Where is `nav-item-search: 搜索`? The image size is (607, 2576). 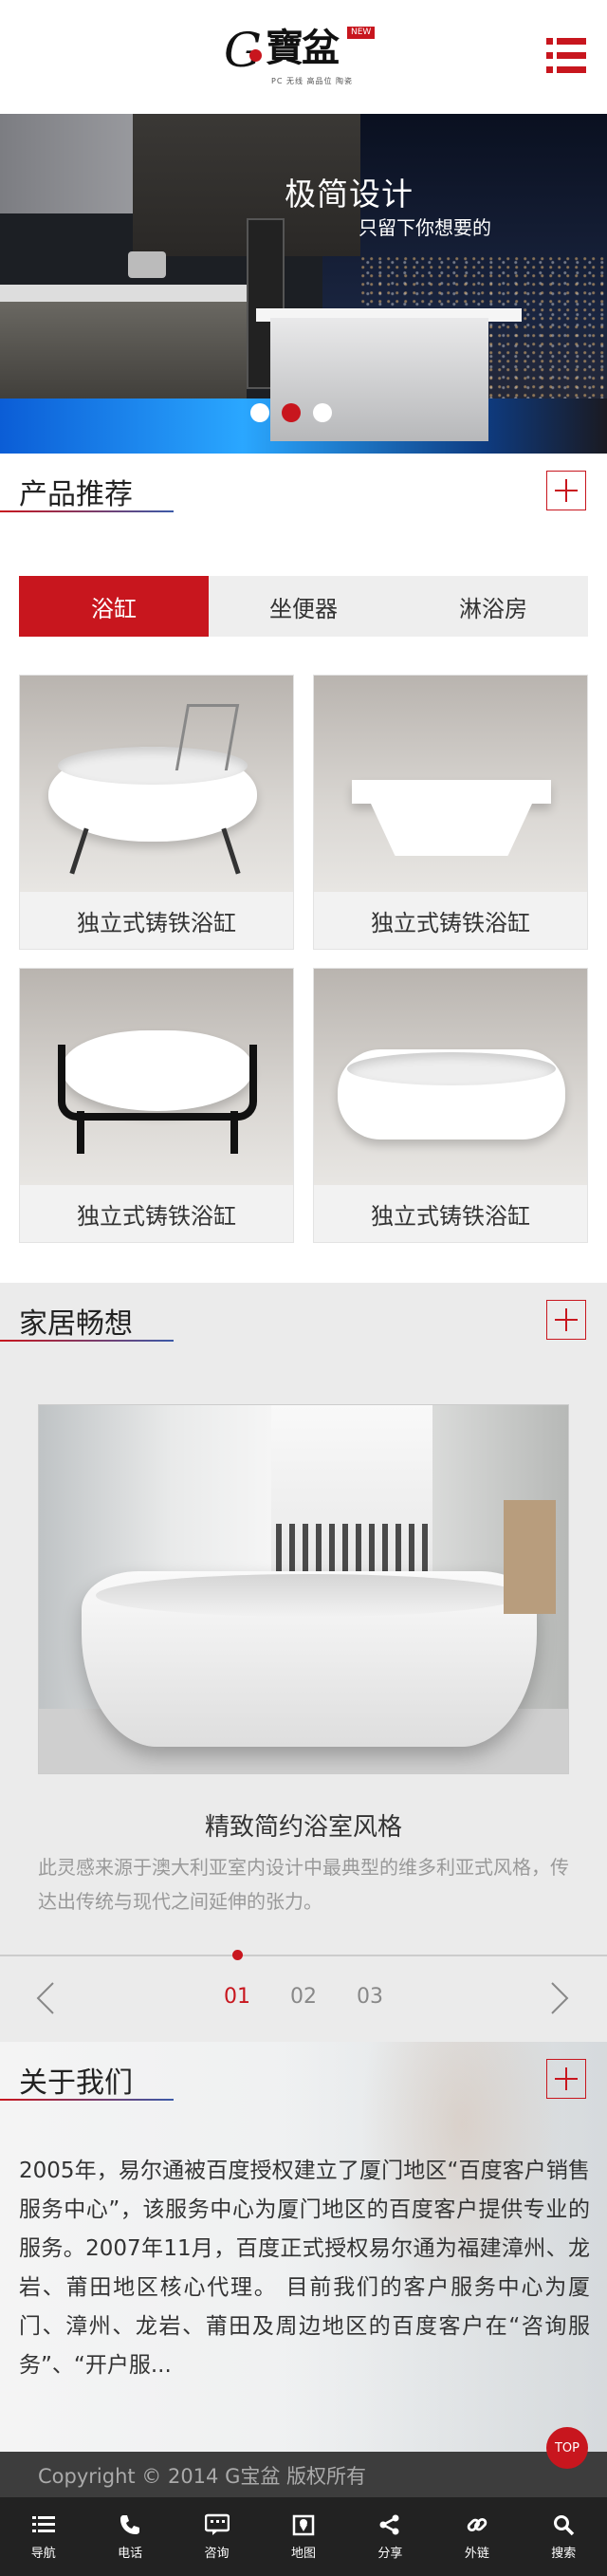 nav-item-search: 搜索 is located at coordinates (564, 2536).